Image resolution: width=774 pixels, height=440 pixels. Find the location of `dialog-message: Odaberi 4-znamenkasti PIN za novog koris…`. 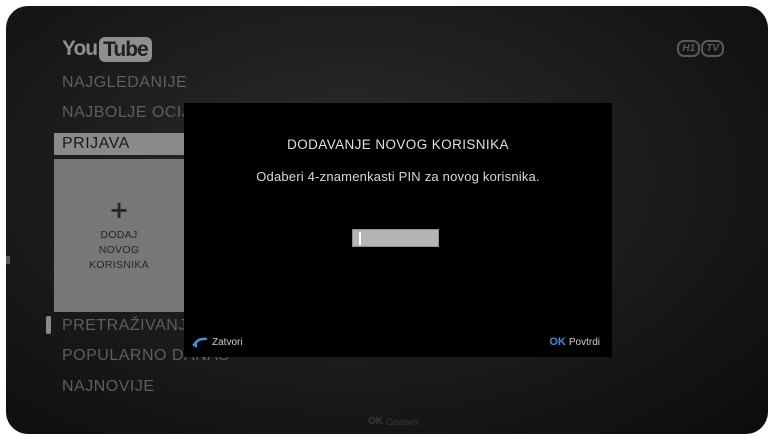

dialog-message: Odaberi 4-znamenkasti PIN za novog koris… is located at coordinates (398, 176).